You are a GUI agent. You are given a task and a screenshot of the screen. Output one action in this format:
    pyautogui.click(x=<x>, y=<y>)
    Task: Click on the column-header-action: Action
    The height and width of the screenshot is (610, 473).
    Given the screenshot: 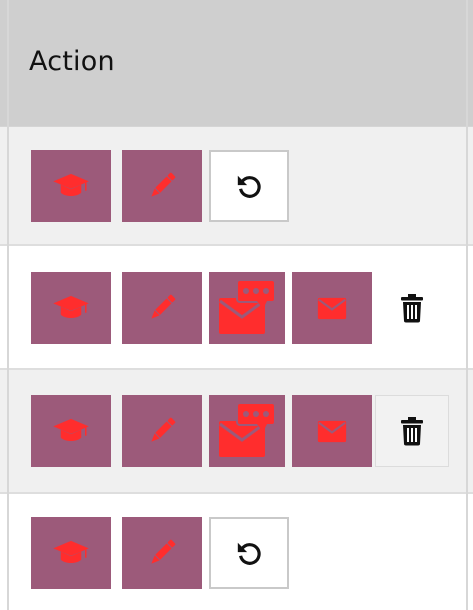 What is the action you would take?
    pyautogui.click(x=72, y=61)
    